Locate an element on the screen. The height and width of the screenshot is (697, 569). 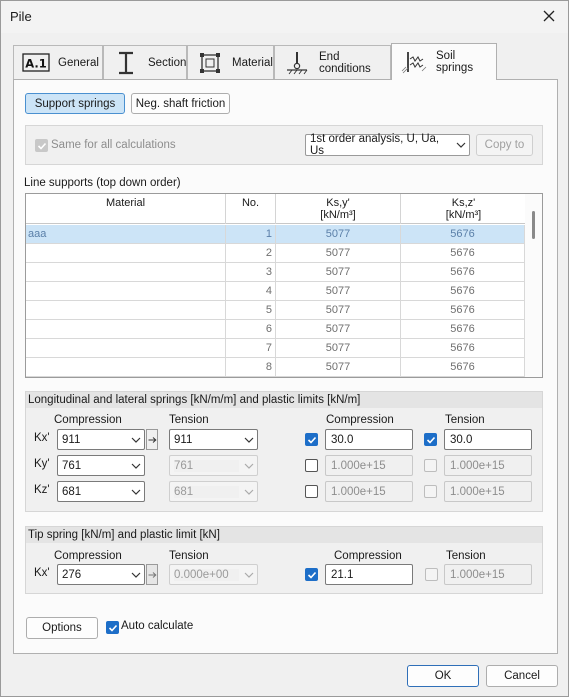
spring-tension-select: 681 is located at coordinates (213, 491).